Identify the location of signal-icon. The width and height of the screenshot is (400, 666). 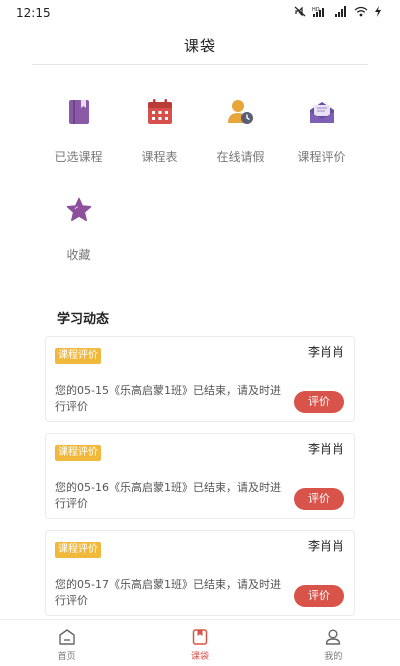
(341, 13).